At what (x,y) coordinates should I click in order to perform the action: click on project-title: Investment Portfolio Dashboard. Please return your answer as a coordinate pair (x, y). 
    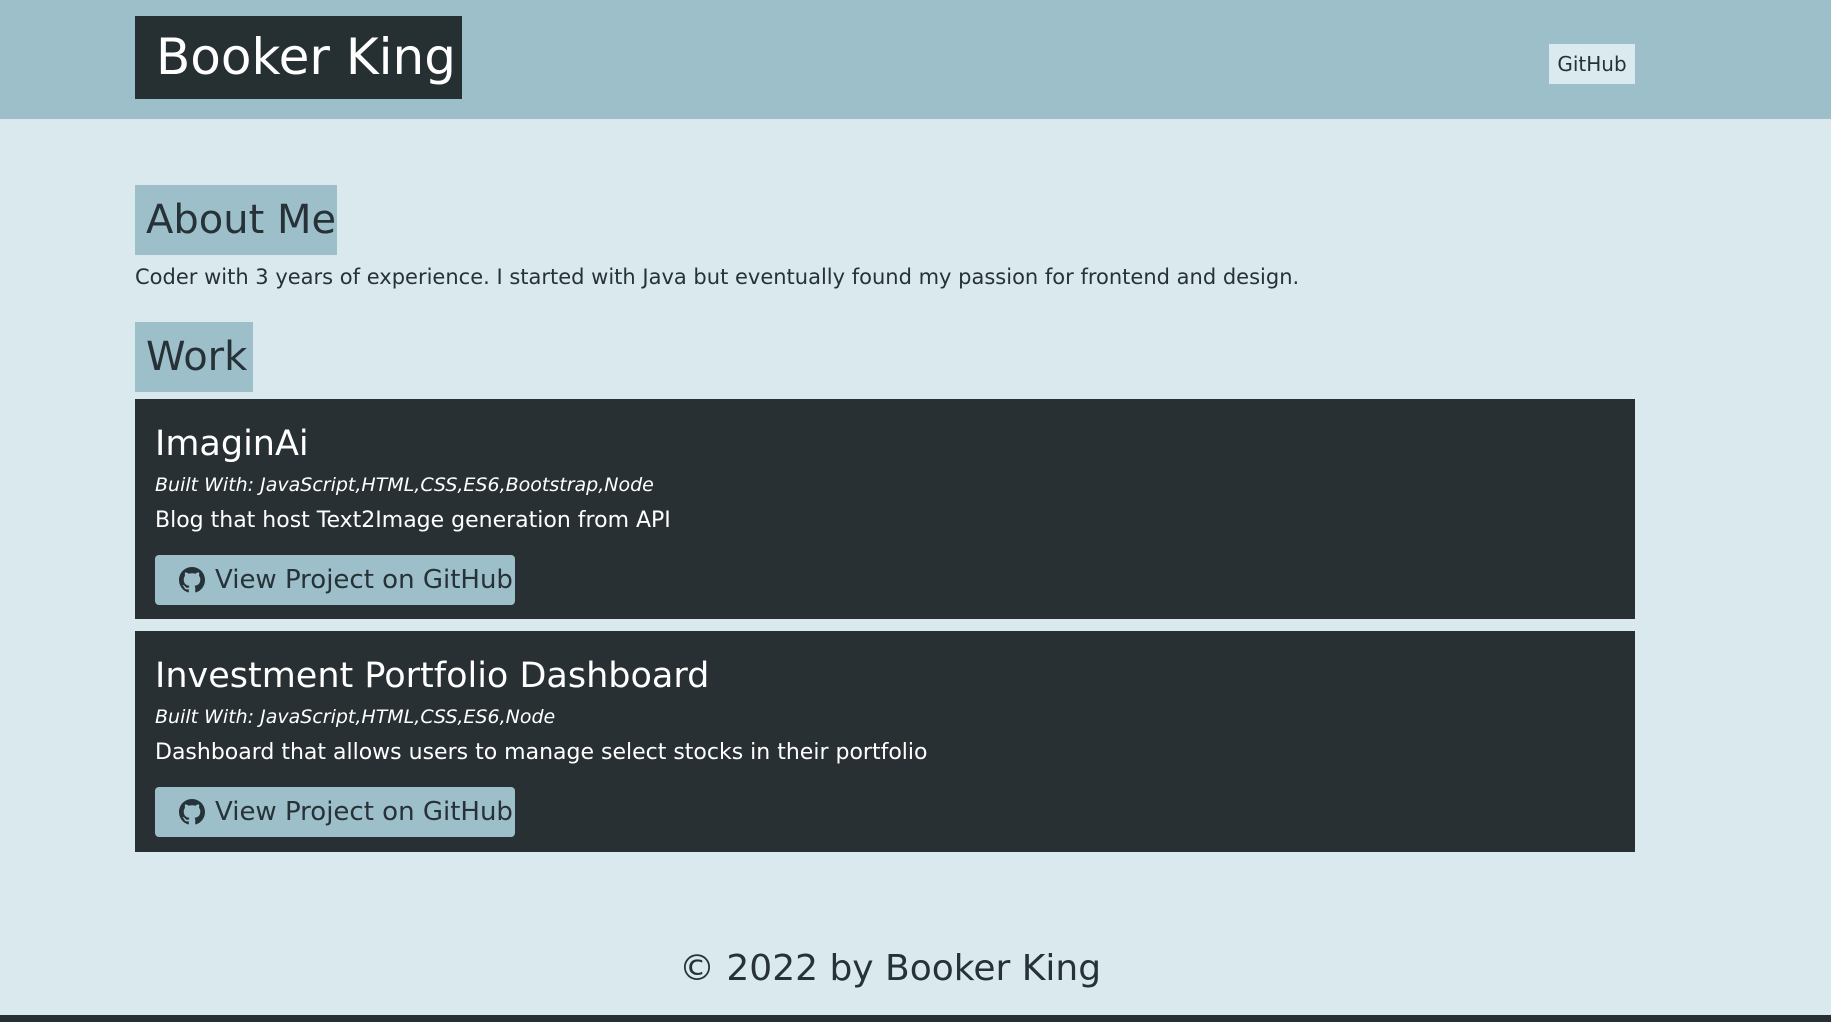
    Looking at the image, I should click on (432, 676).